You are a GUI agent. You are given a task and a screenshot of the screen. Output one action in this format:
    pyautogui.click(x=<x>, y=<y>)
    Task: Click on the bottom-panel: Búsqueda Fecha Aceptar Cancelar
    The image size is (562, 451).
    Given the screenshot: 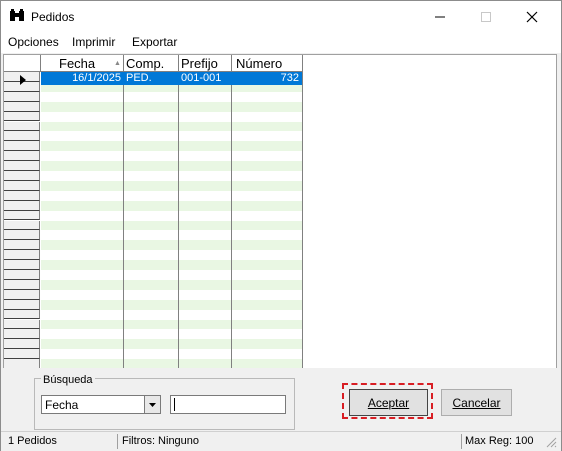 What is the action you would take?
    pyautogui.click(x=281, y=399)
    